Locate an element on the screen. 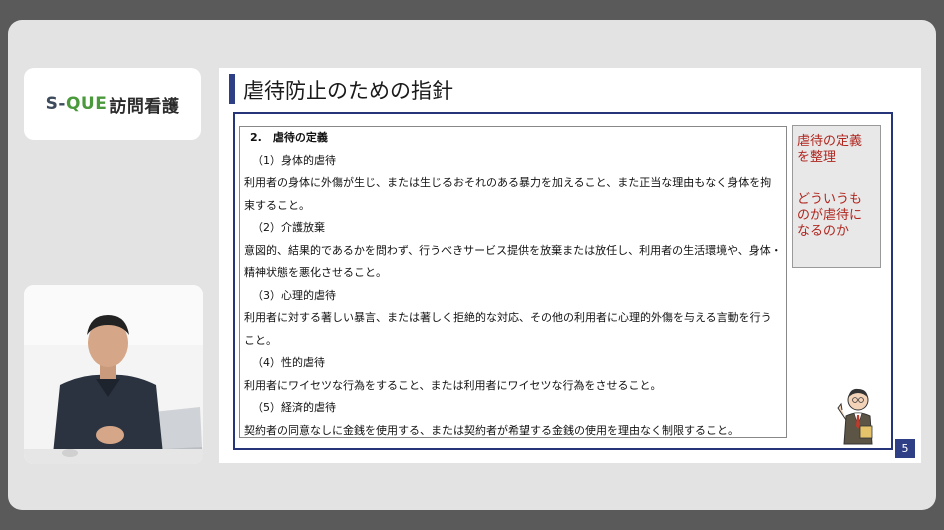 This screenshot has width=944, height=530. side-note-line: のが虐待に is located at coordinates (830, 215).